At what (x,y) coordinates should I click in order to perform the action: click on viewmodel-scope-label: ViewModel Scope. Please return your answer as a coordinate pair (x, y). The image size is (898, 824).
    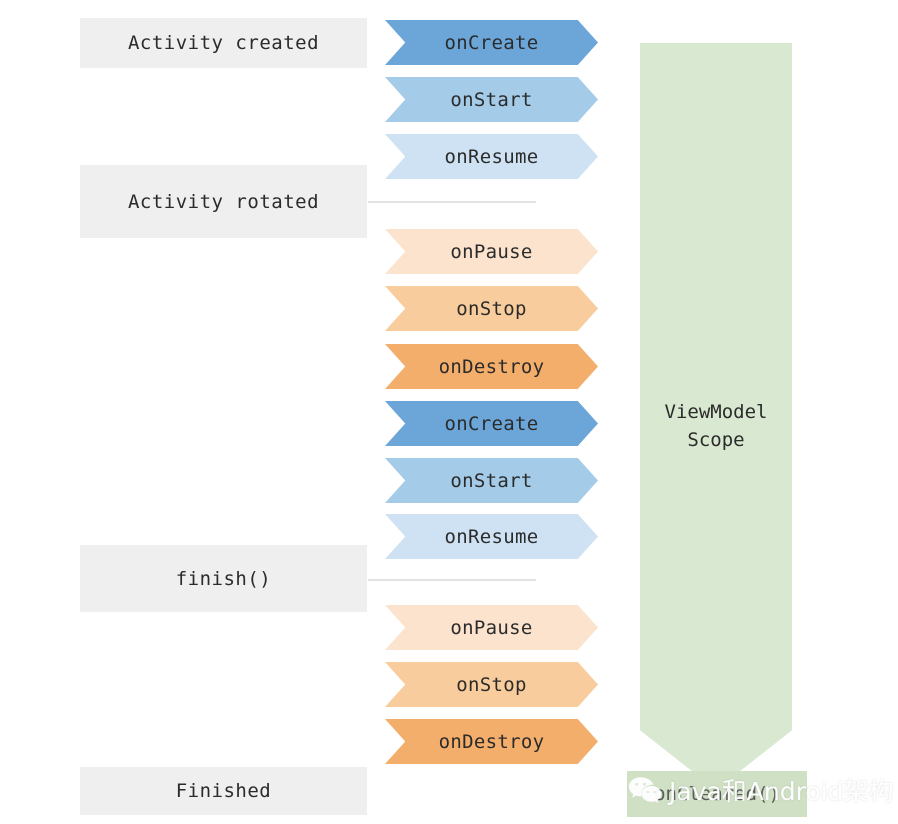
    Looking at the image, I should click on (716, 426).